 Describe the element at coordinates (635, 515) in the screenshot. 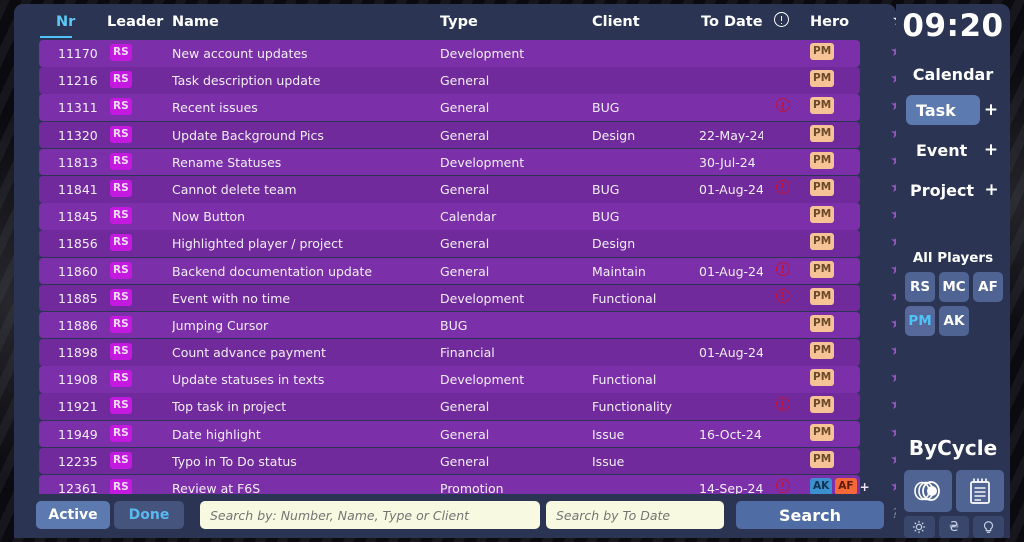

I see `search-to-date-input` at that location.